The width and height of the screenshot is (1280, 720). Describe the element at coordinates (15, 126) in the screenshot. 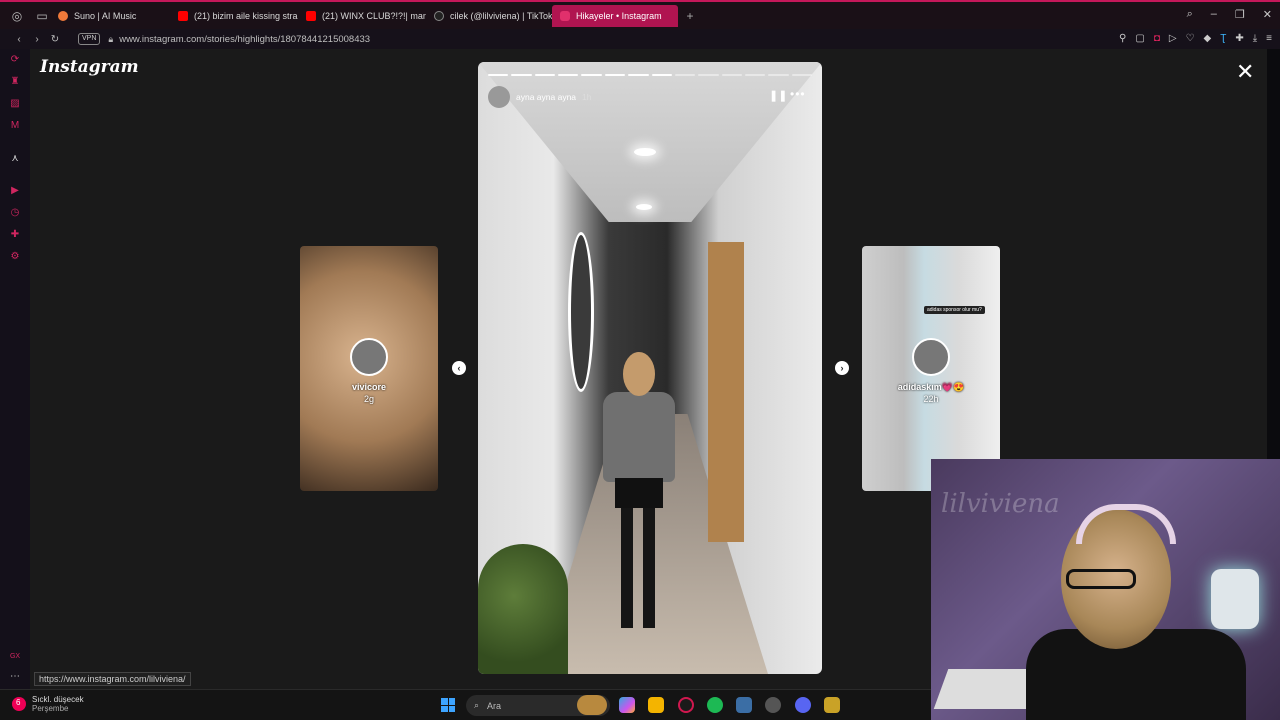

I see `mail-icon: M` at that location.